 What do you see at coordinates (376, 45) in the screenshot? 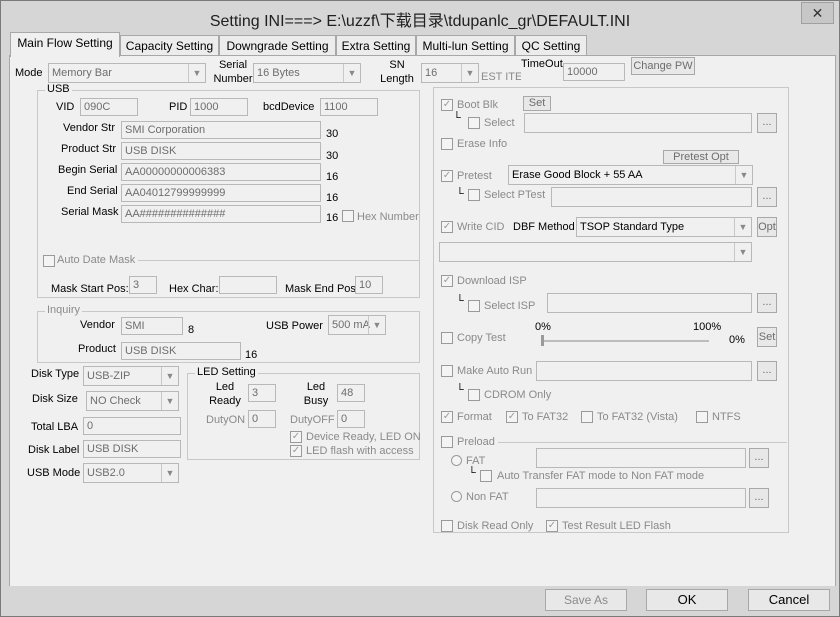
I see `tab-extra-setting: Extra Setting` at bounding box center [376, 45].